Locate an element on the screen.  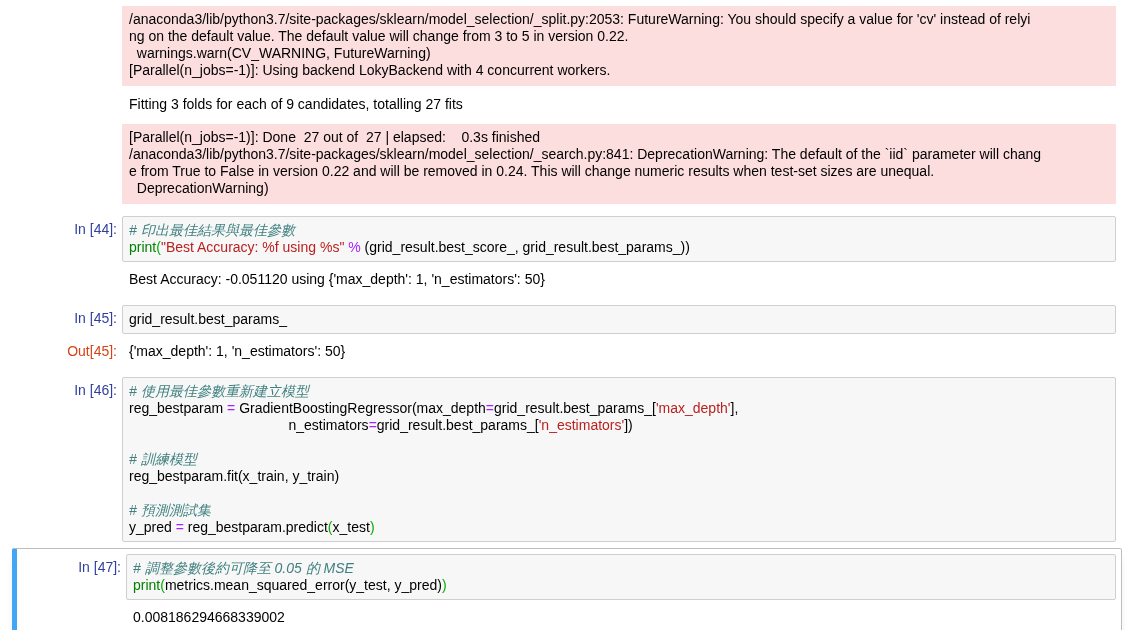
output-line: /anaconda3/lib/python3.7/site-packages/sklearn/model_selection/_split.py:2053: FutureWarning: You should specify a value for 'cv' instead of relyi is located at coordinates (580, 19).